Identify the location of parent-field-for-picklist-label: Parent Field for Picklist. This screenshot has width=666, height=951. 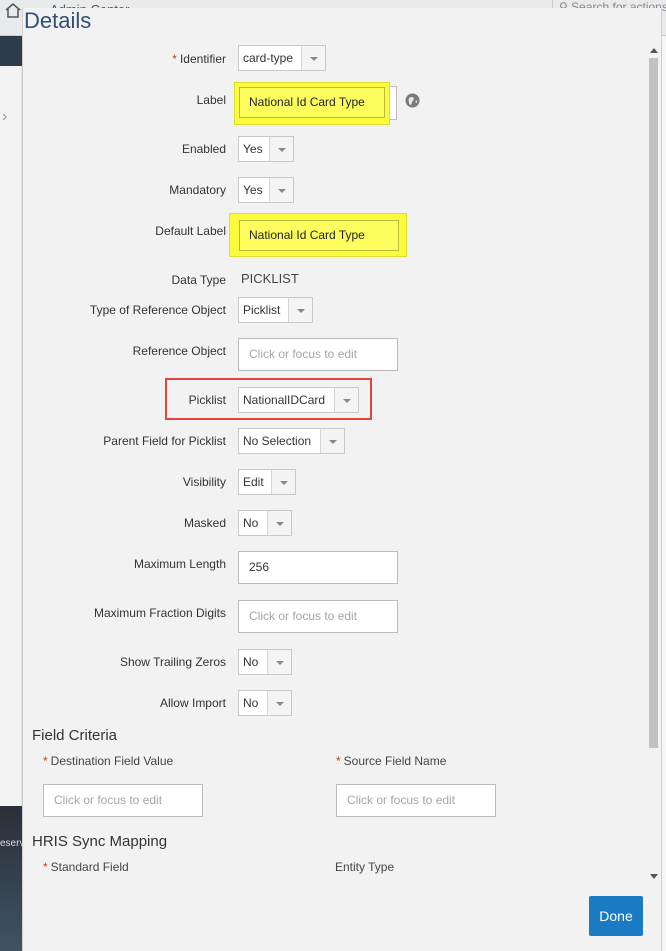
(164, 441).